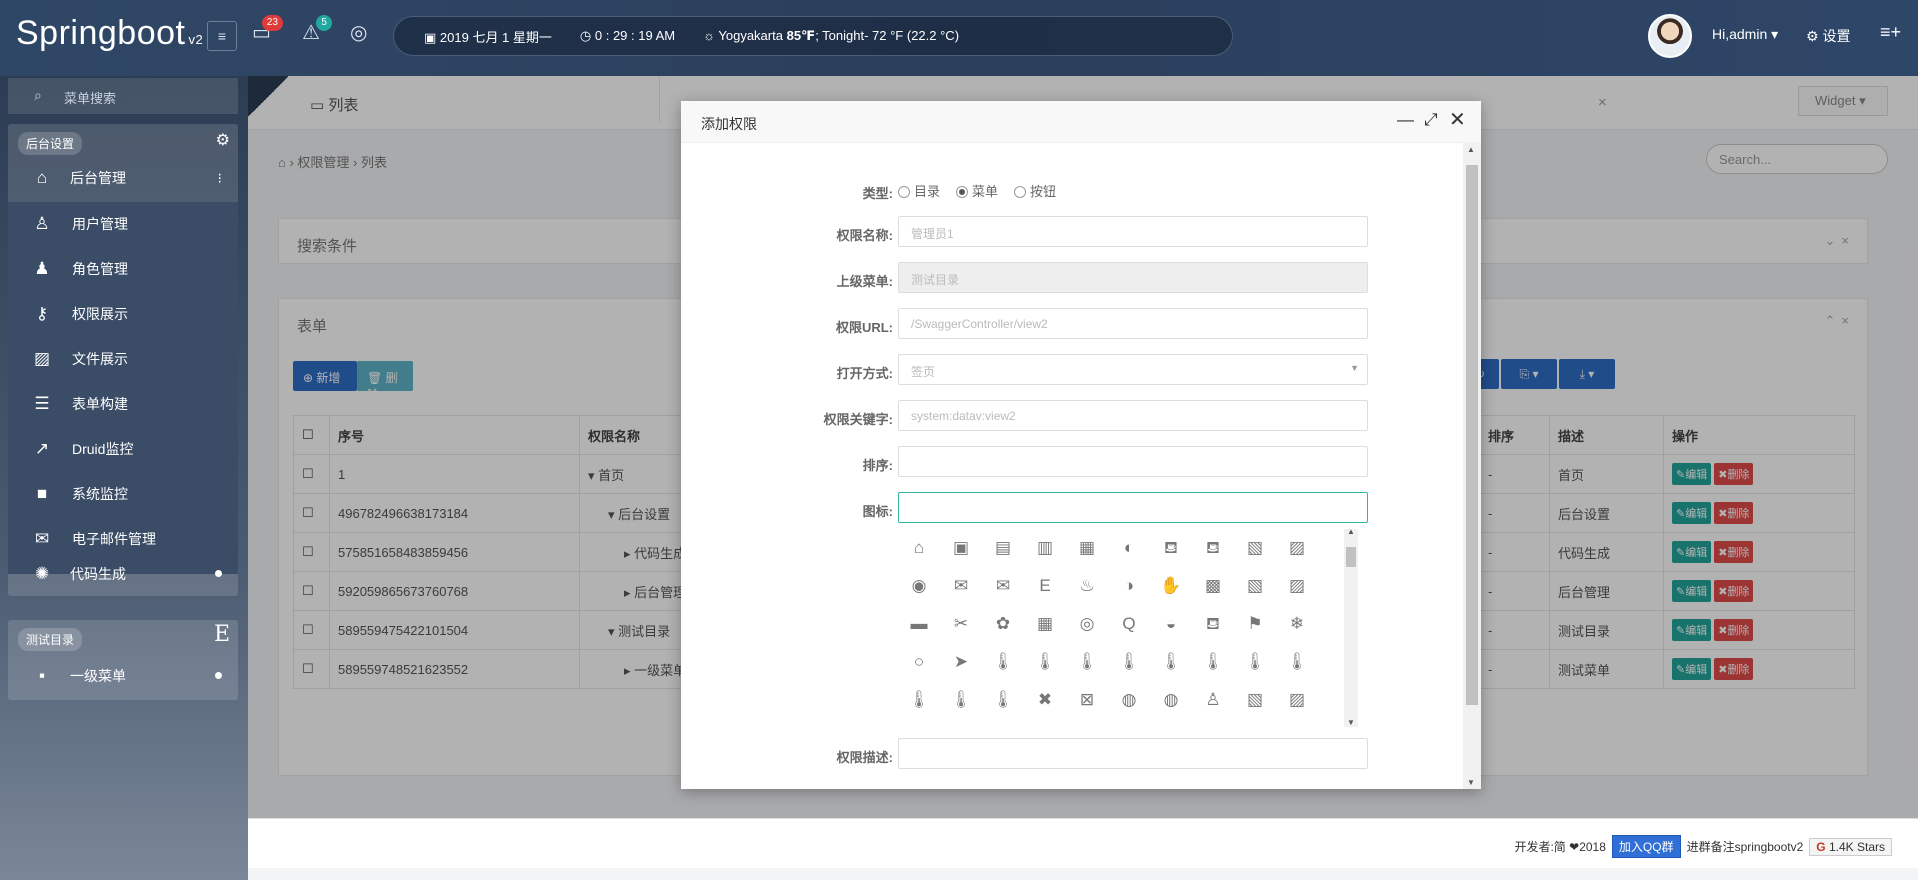 The height and width of the screenshot is (880, 1918). I want to click on icon-option-28: ⚑, so click(1255, 624).